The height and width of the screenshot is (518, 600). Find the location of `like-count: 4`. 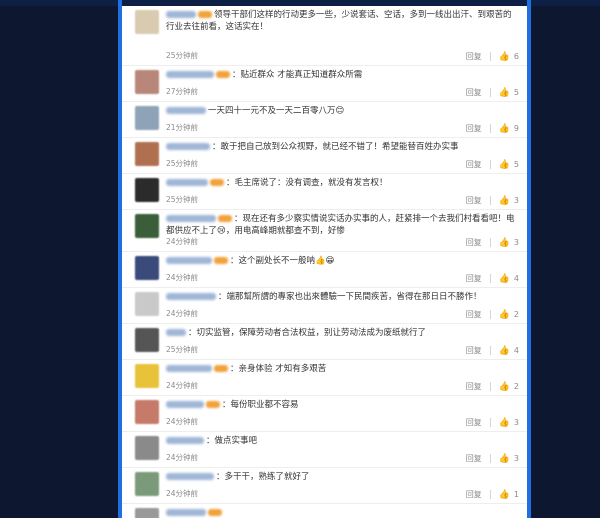

like-count: 4 is located at coordinates (516, 278).